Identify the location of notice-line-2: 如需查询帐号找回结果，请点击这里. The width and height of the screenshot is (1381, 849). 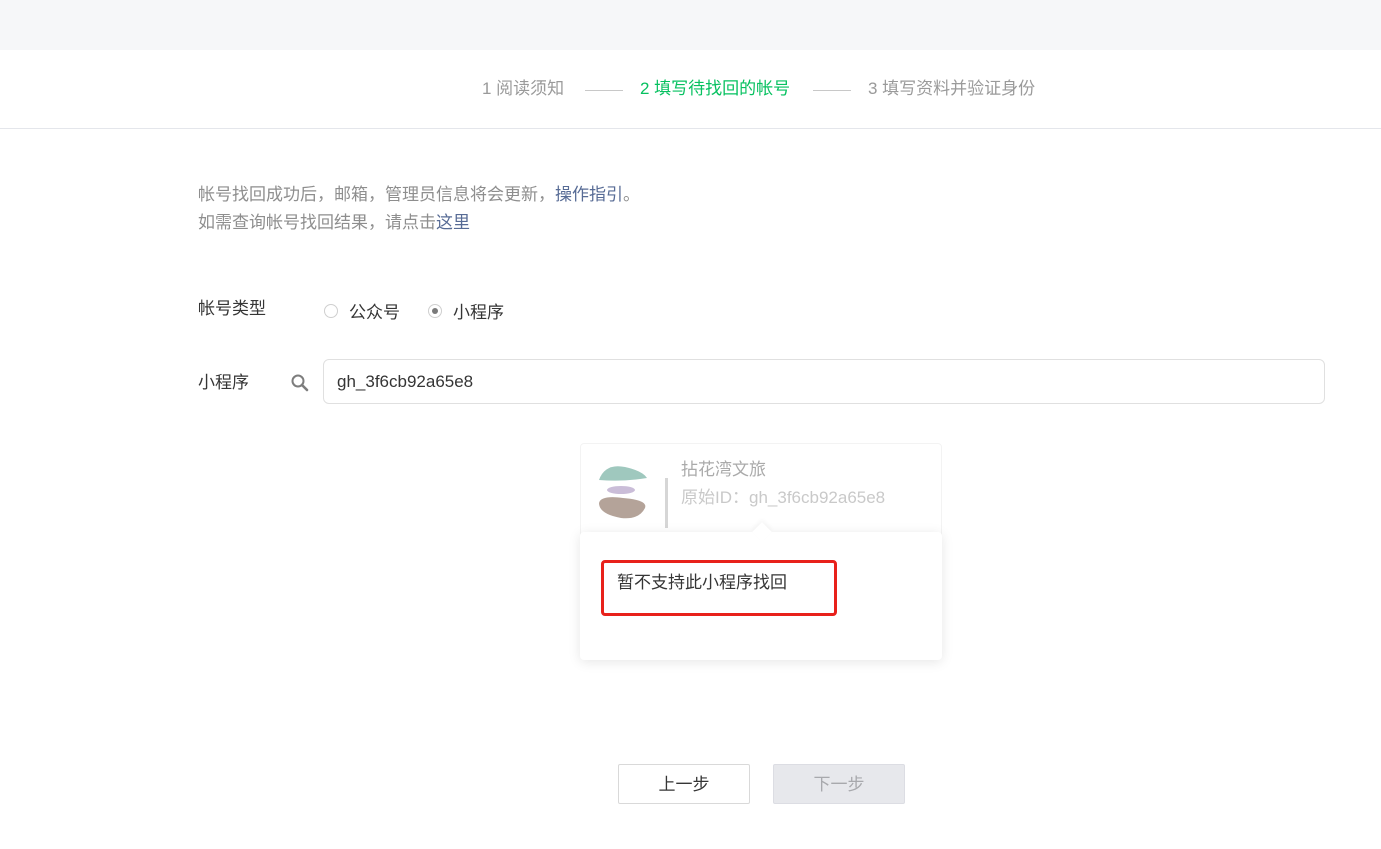
(334, 222).